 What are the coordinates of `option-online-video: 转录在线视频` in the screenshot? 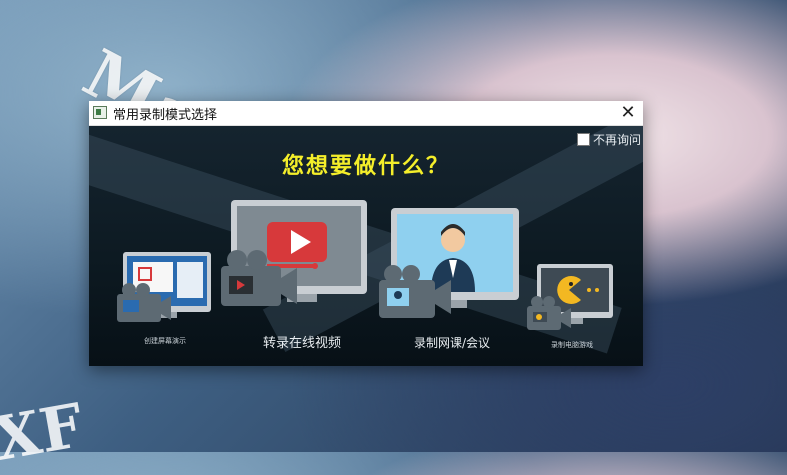 It's located at (297, 275).